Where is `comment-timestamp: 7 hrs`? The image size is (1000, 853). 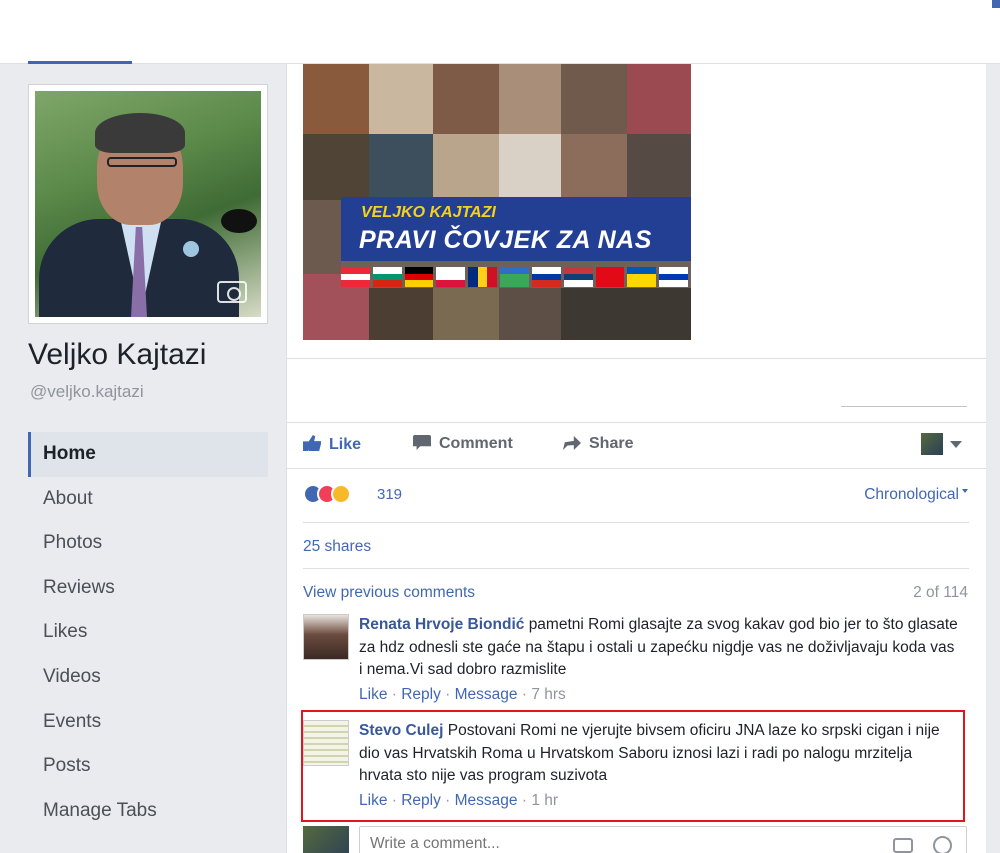 comment-timestamp: 7 hrs is located at coordinates (548, 694).